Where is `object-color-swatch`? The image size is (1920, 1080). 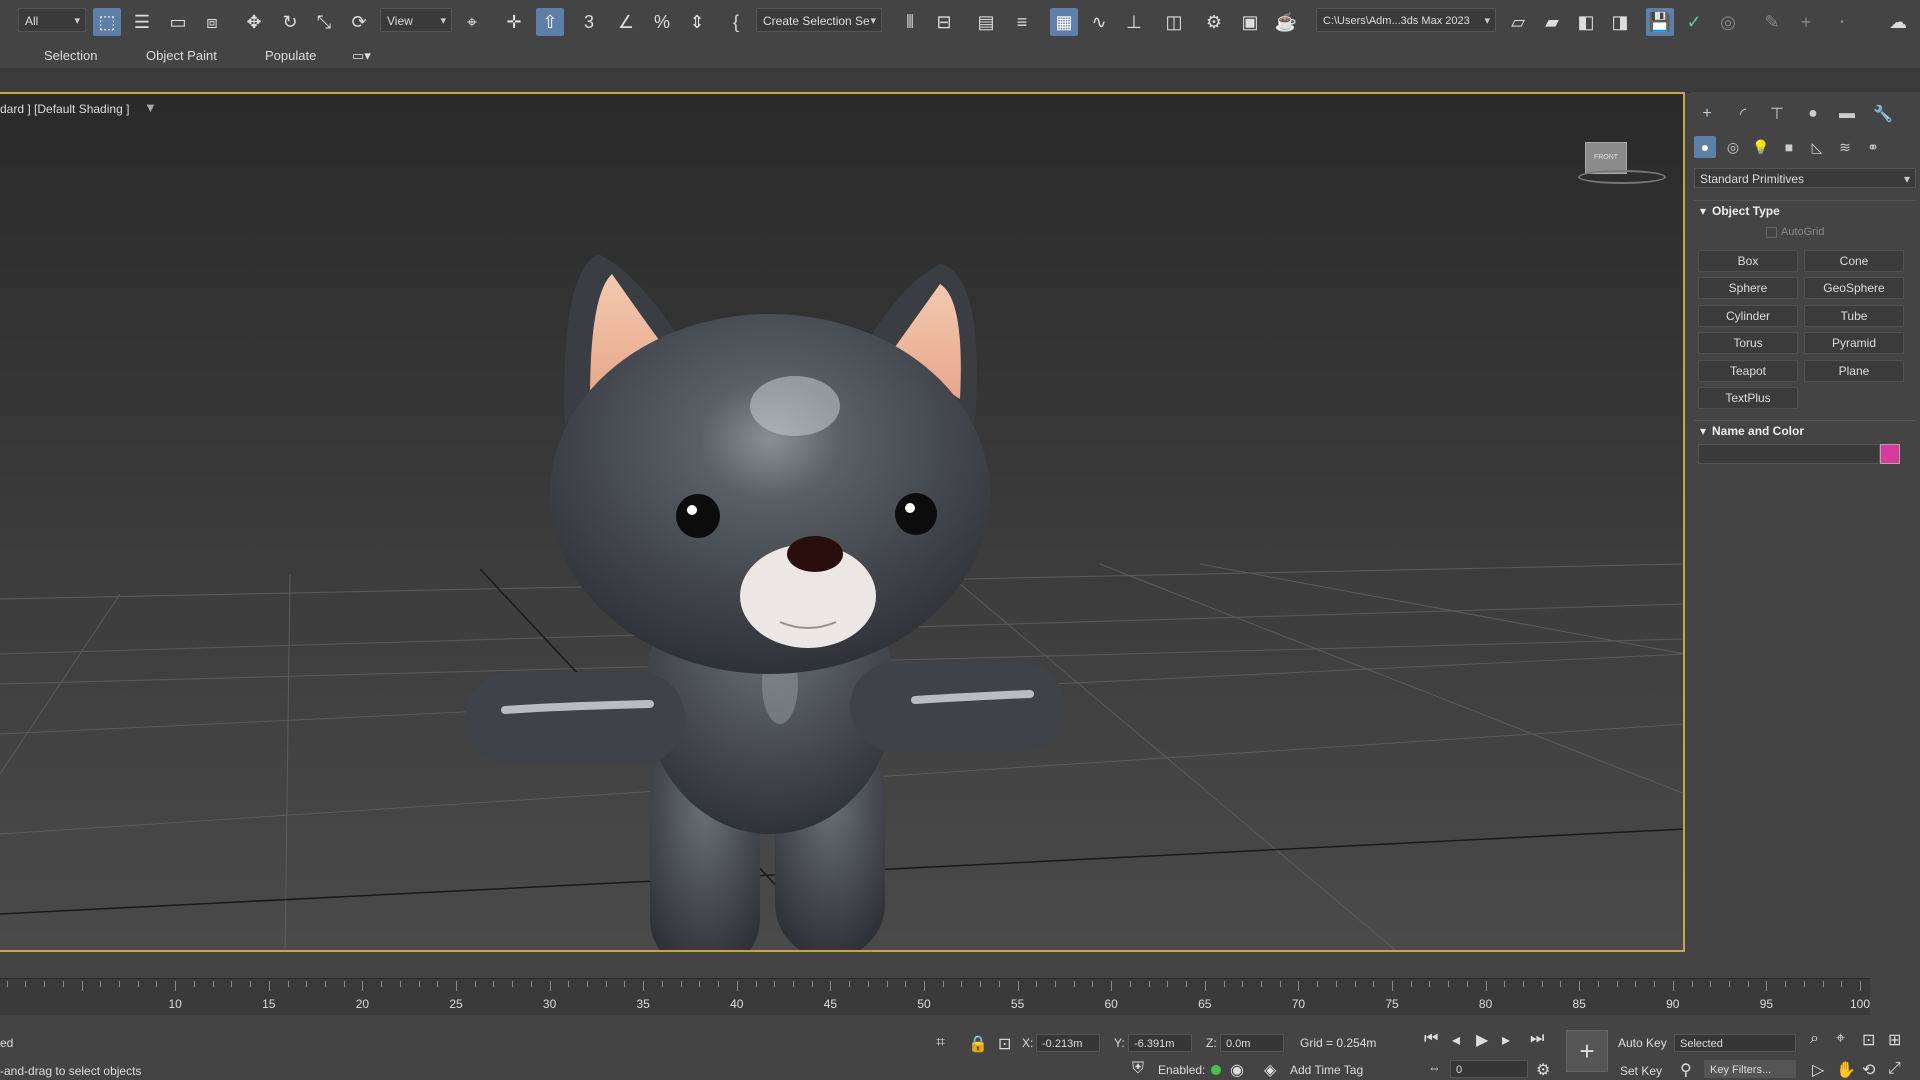 object-color-swatch is located at coordinates (1890, 454).